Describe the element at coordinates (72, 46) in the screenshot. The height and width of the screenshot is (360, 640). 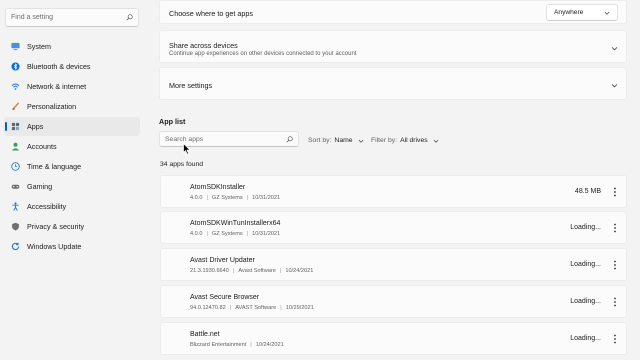
I see `sidebar-item-system: System` at that location.